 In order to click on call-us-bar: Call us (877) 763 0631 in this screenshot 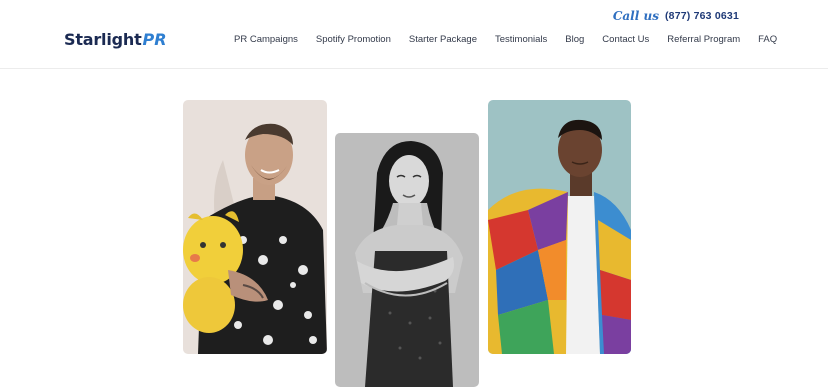, I will do `click(676, 16)`.